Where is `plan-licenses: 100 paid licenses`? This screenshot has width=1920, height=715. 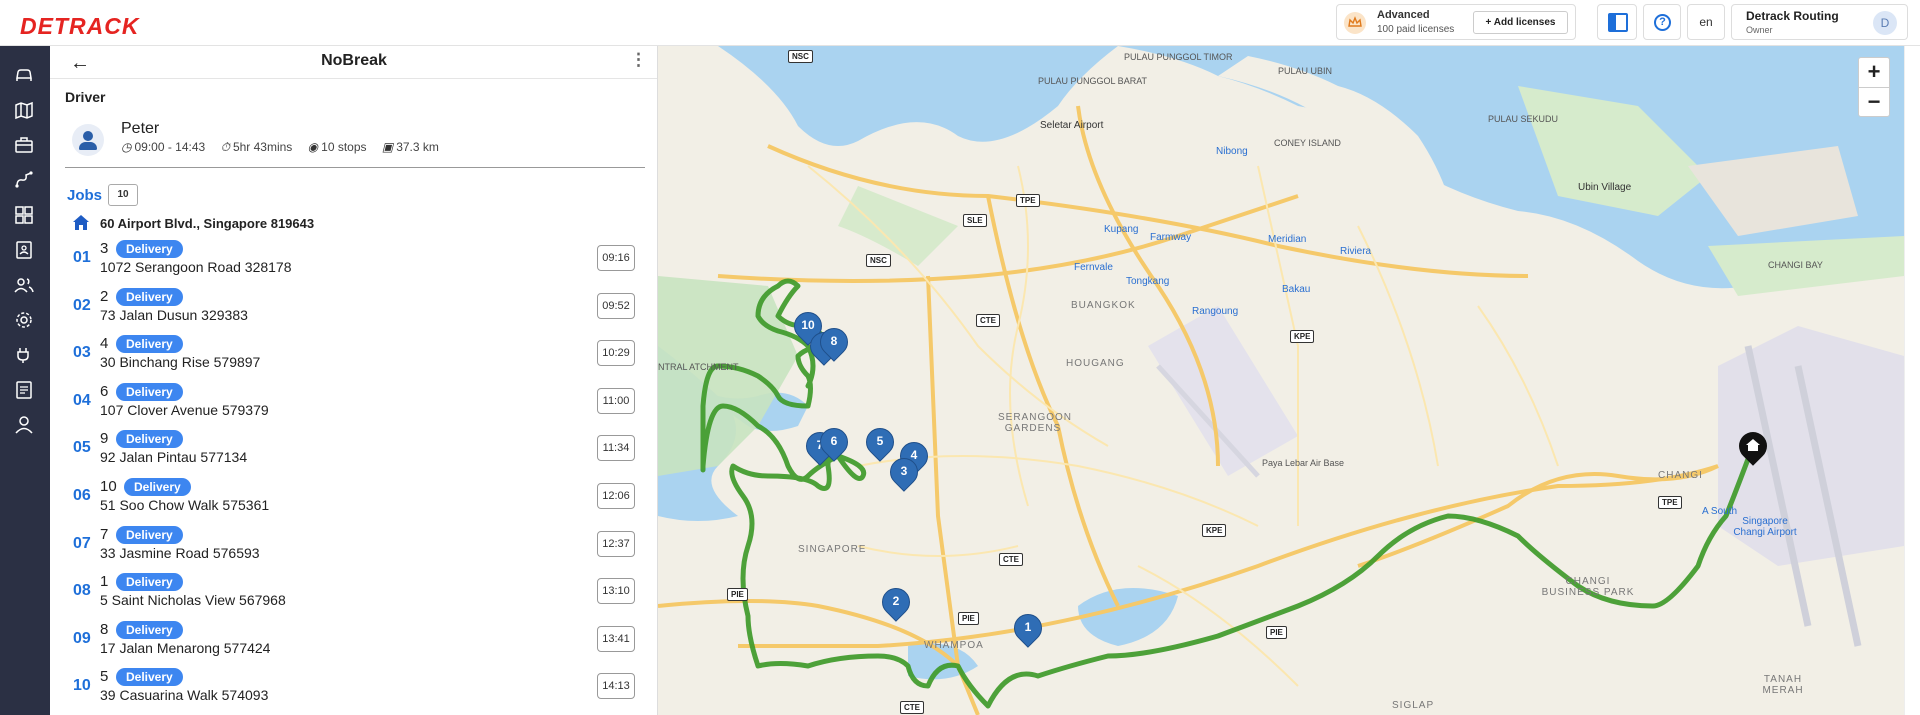
plan-licenses: 100 paid licenses is located at coordinates (1416, 29).